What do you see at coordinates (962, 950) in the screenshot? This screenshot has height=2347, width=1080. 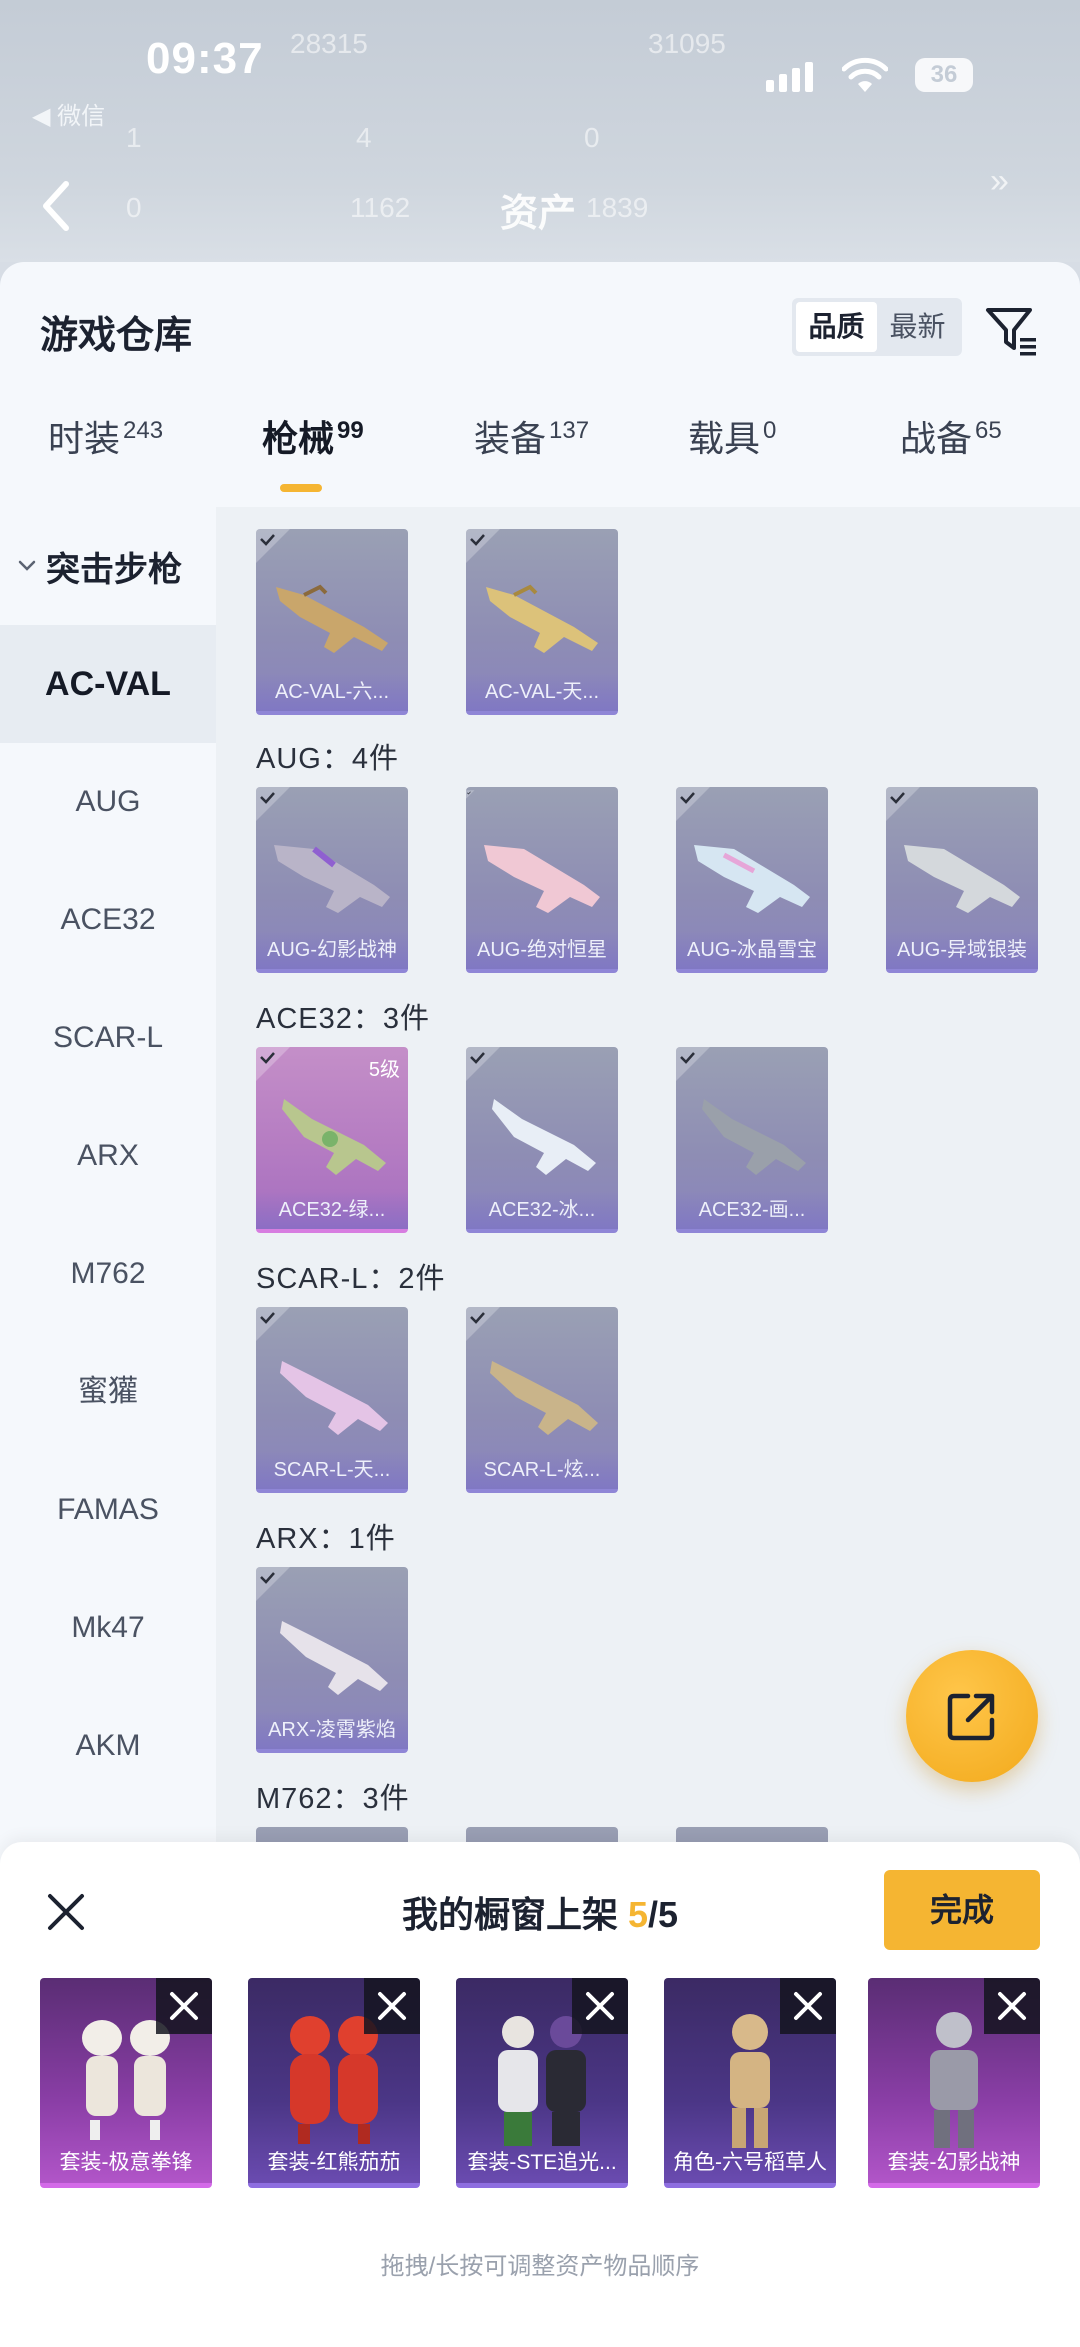 I see `weapon-skin-name: AUG-异域银装` at bounding box center [962, 950].